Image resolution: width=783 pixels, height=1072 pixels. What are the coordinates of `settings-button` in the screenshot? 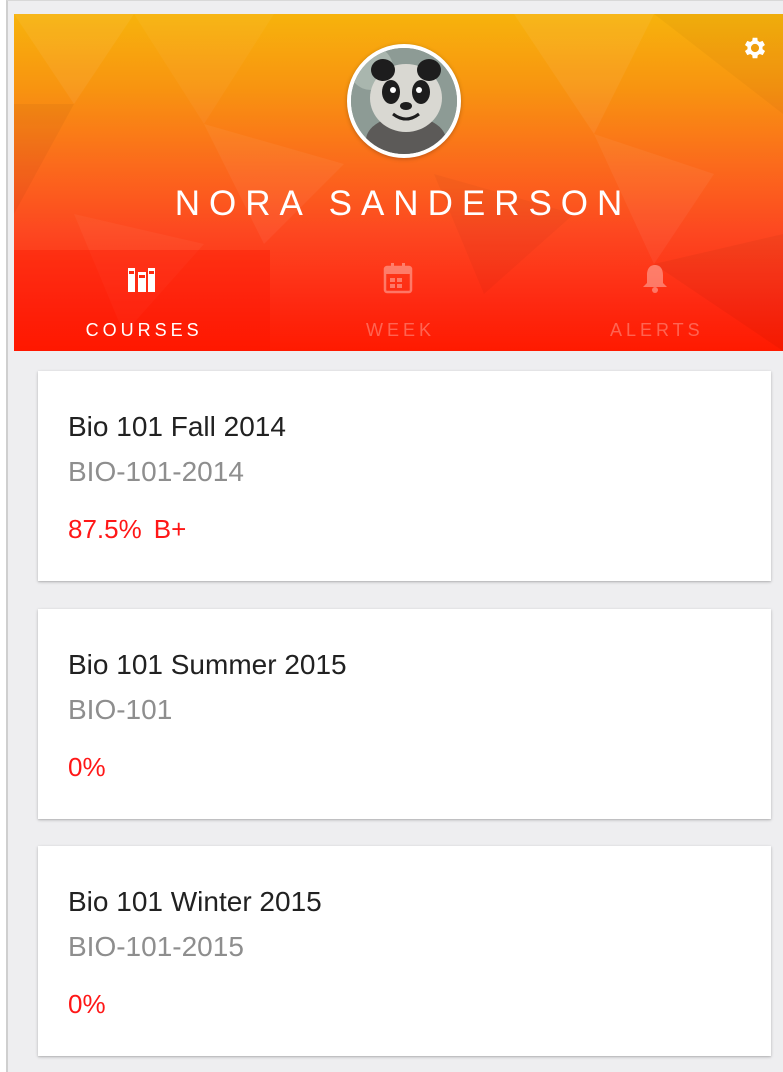 It's located at (755, 48).